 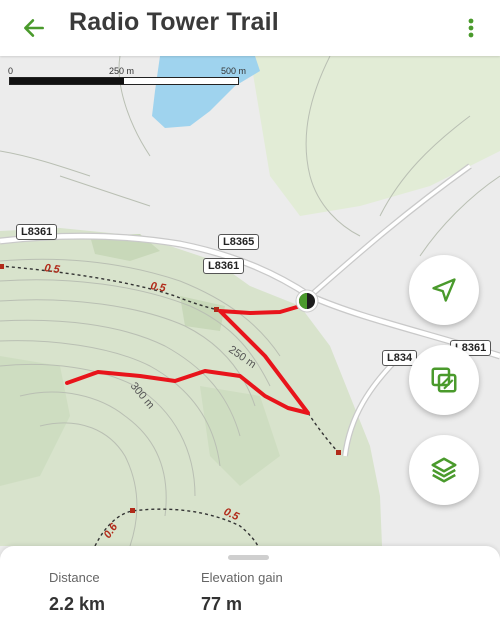 What do you see at coordinates (77, 592) in the screenshot?
I see `distance-stat: Distance 2.2 km` at bounding box center [77, 592].